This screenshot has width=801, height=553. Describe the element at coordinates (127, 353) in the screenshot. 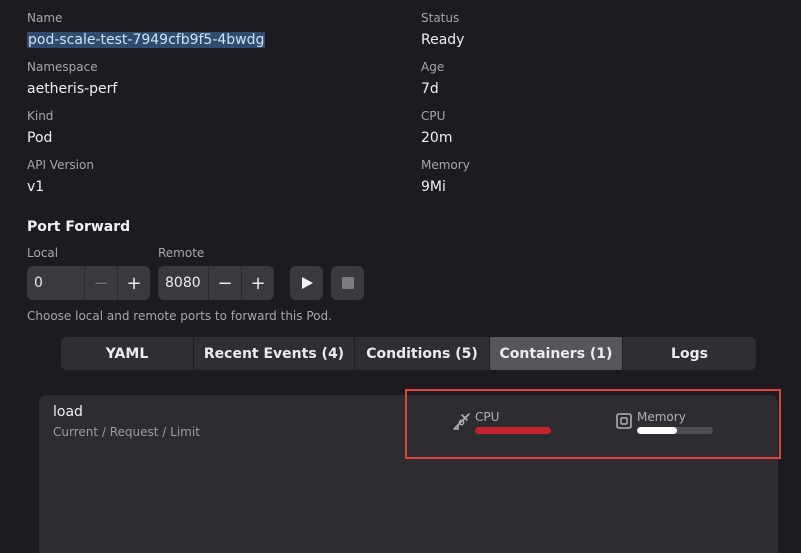

I see `tab-yaml: YAML` at that location.